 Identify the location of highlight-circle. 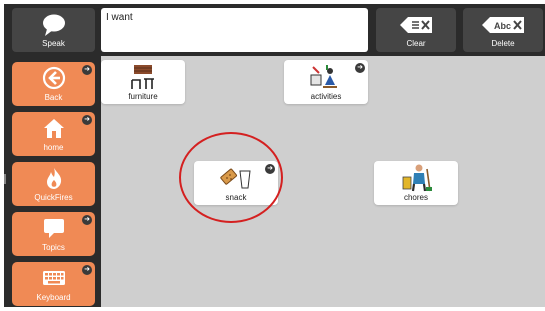
(231, 177).